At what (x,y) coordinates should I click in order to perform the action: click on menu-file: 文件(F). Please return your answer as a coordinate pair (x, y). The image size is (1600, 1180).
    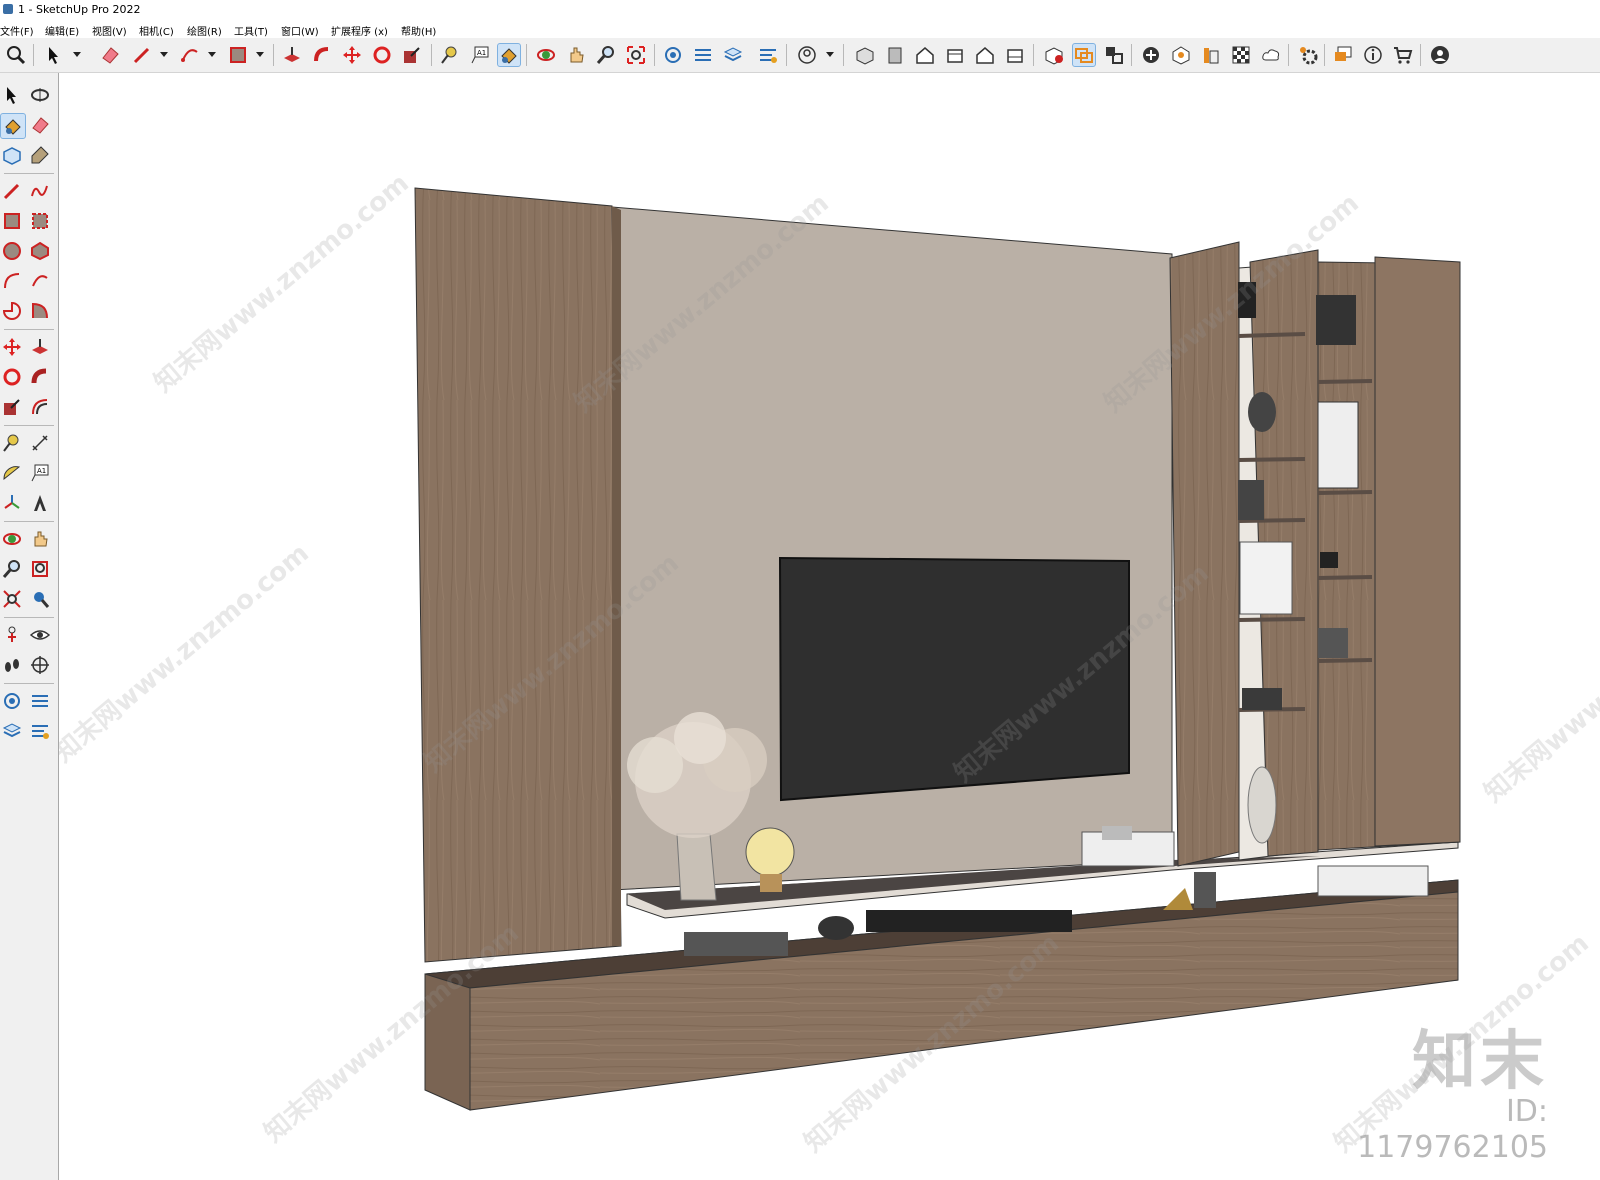
    Looking at the image, I should click on (17, 30).